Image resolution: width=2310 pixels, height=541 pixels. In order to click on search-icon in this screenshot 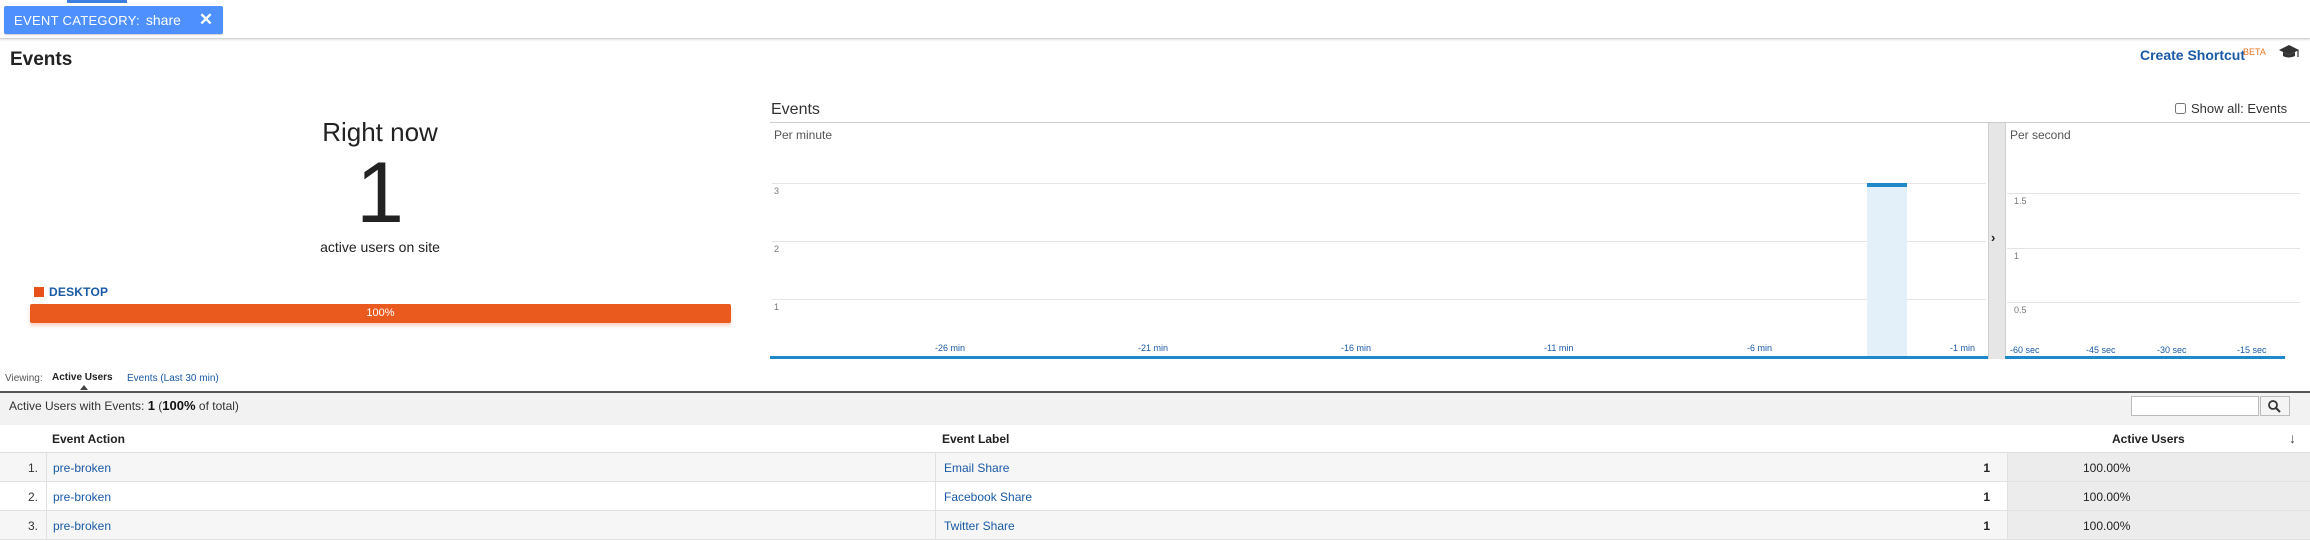, I will do `click(2274, 406)`.